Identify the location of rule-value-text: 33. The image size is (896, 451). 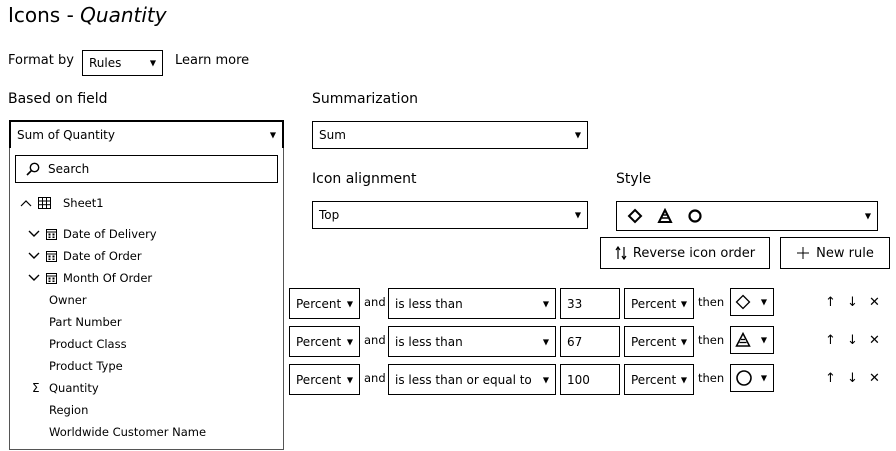
(575, 303).